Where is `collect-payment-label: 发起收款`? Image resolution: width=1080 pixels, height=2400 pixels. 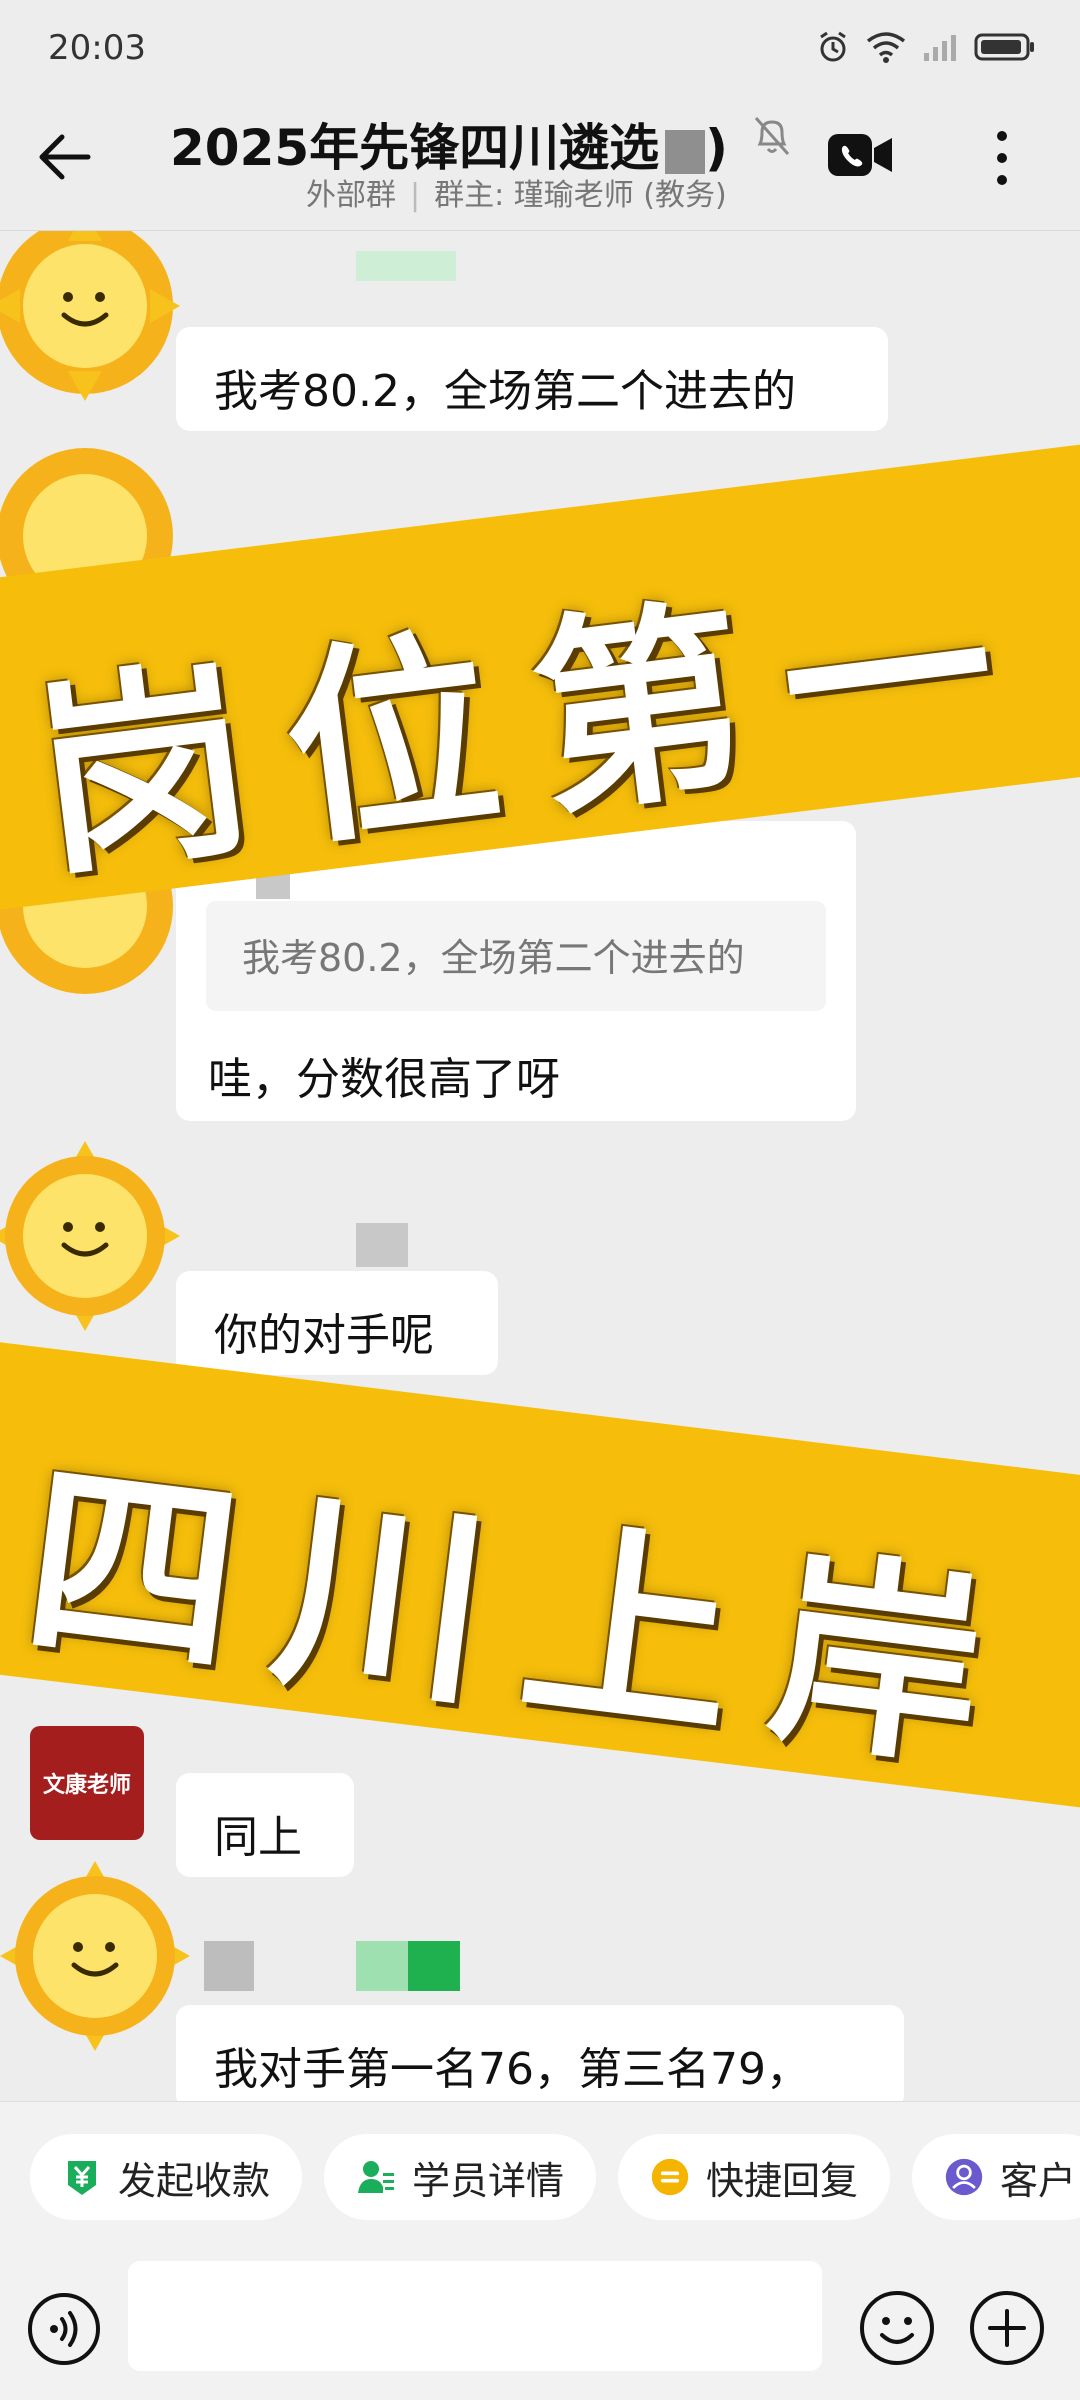
collect-payment-label: 发起收款 is located at coordinates (194, 2180).